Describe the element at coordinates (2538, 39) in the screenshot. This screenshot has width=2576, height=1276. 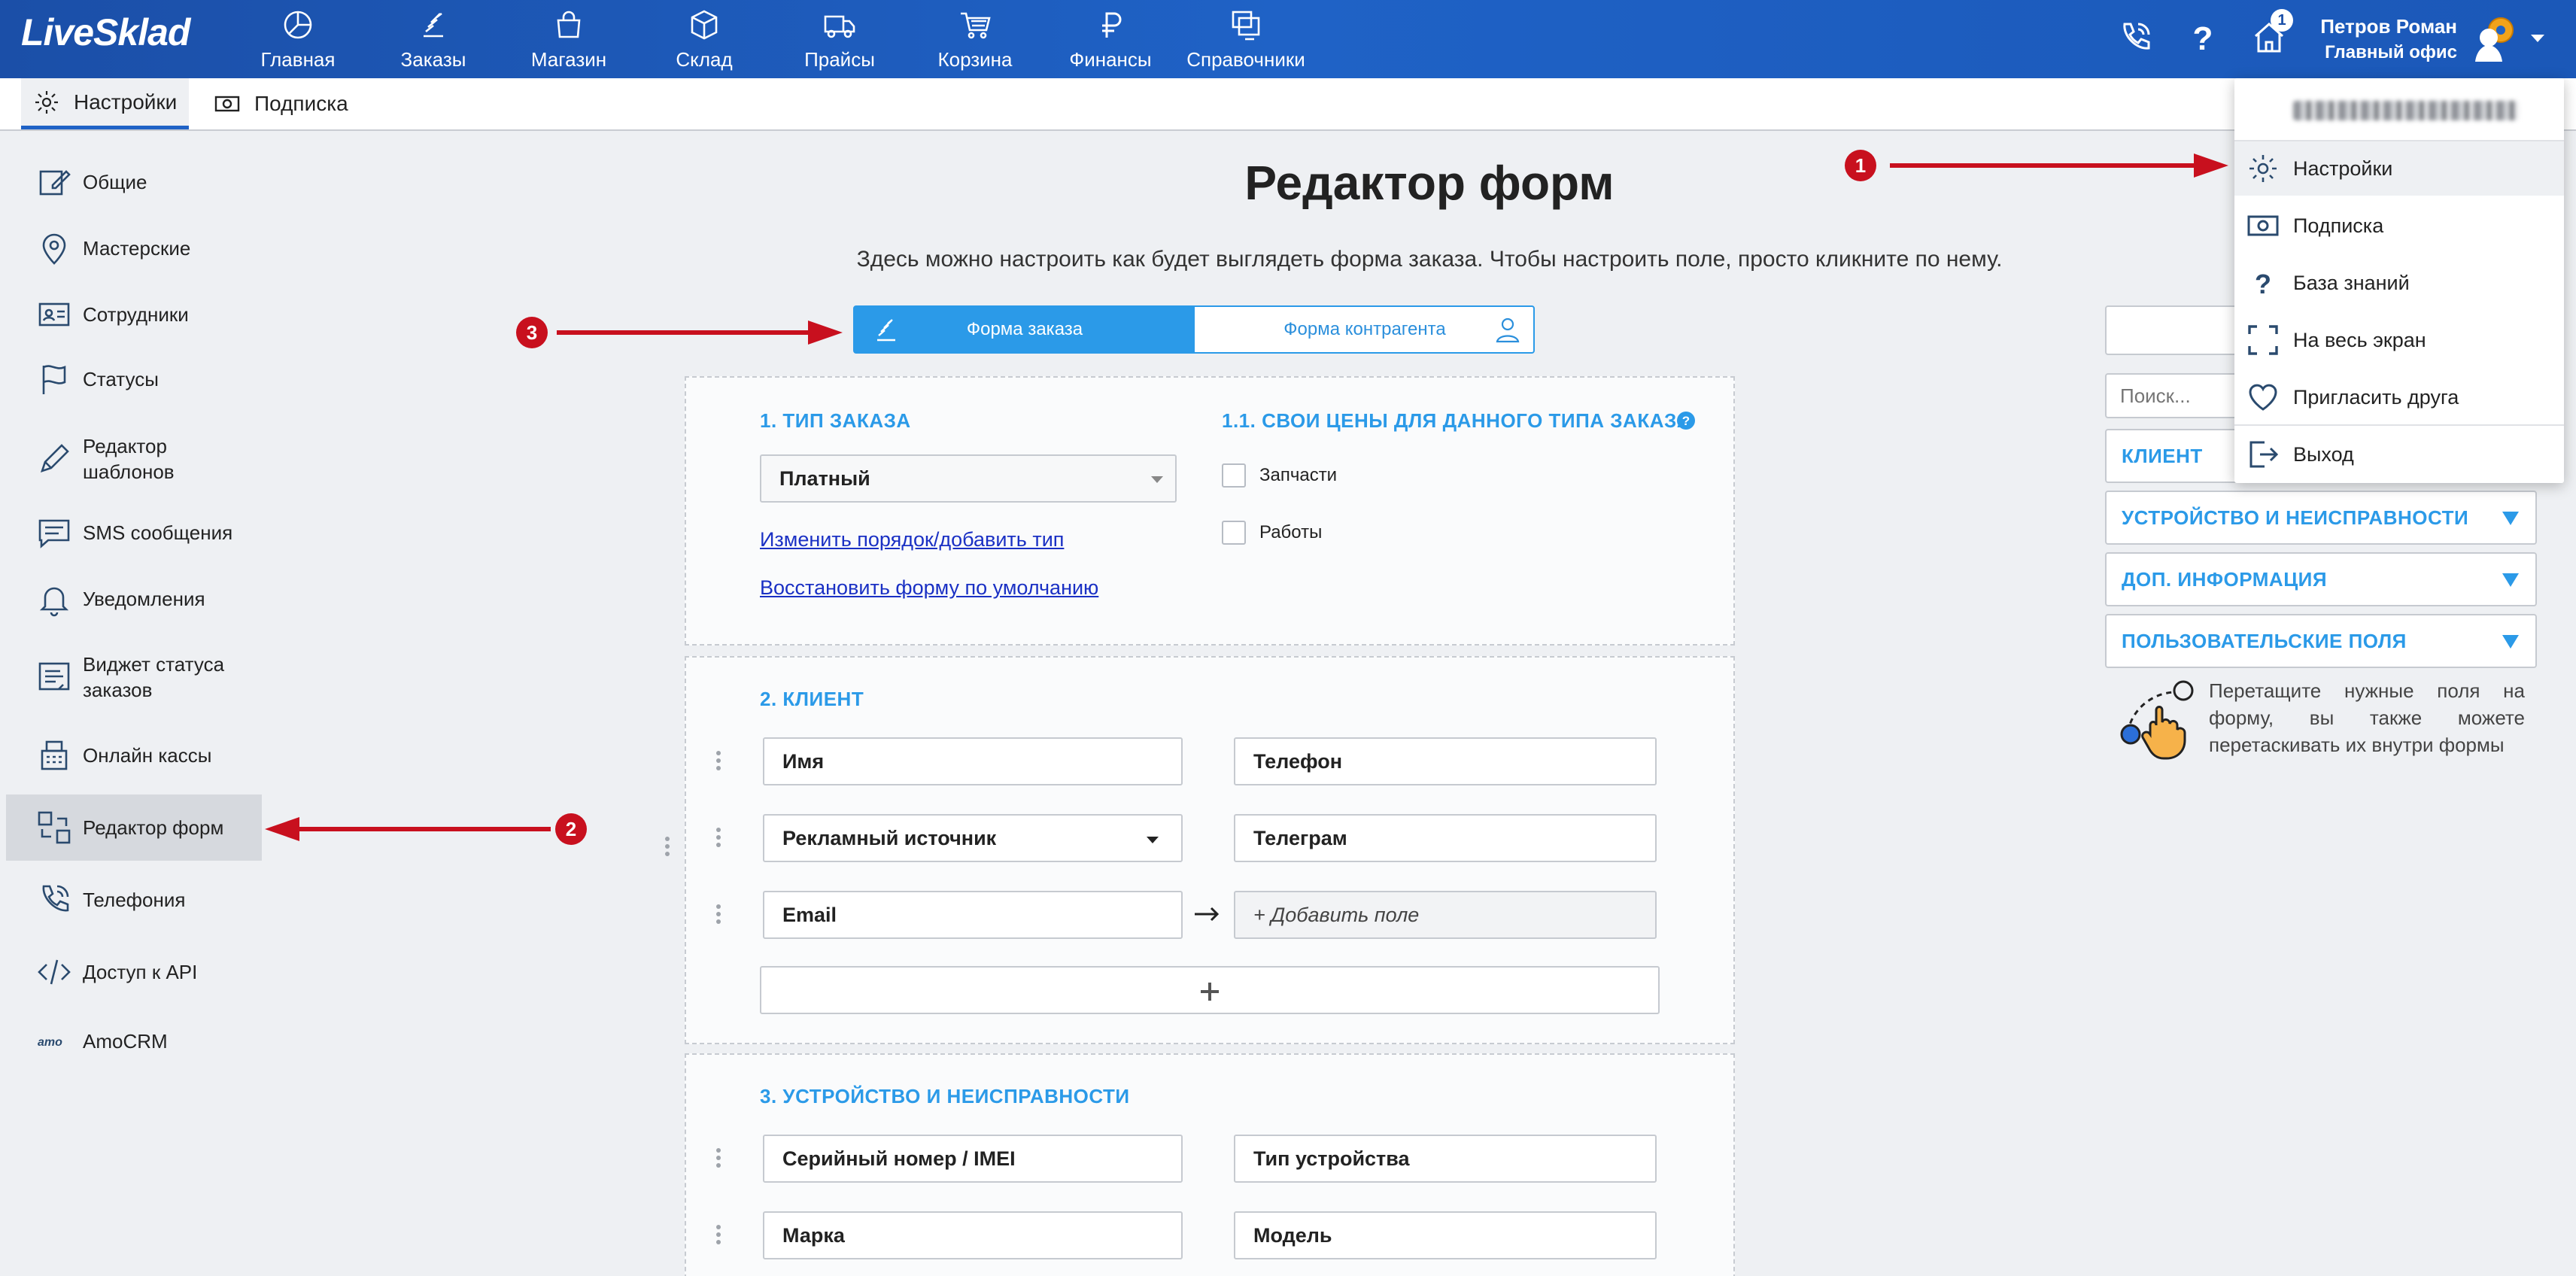
I see `user-menu-caret-icon` at that location.